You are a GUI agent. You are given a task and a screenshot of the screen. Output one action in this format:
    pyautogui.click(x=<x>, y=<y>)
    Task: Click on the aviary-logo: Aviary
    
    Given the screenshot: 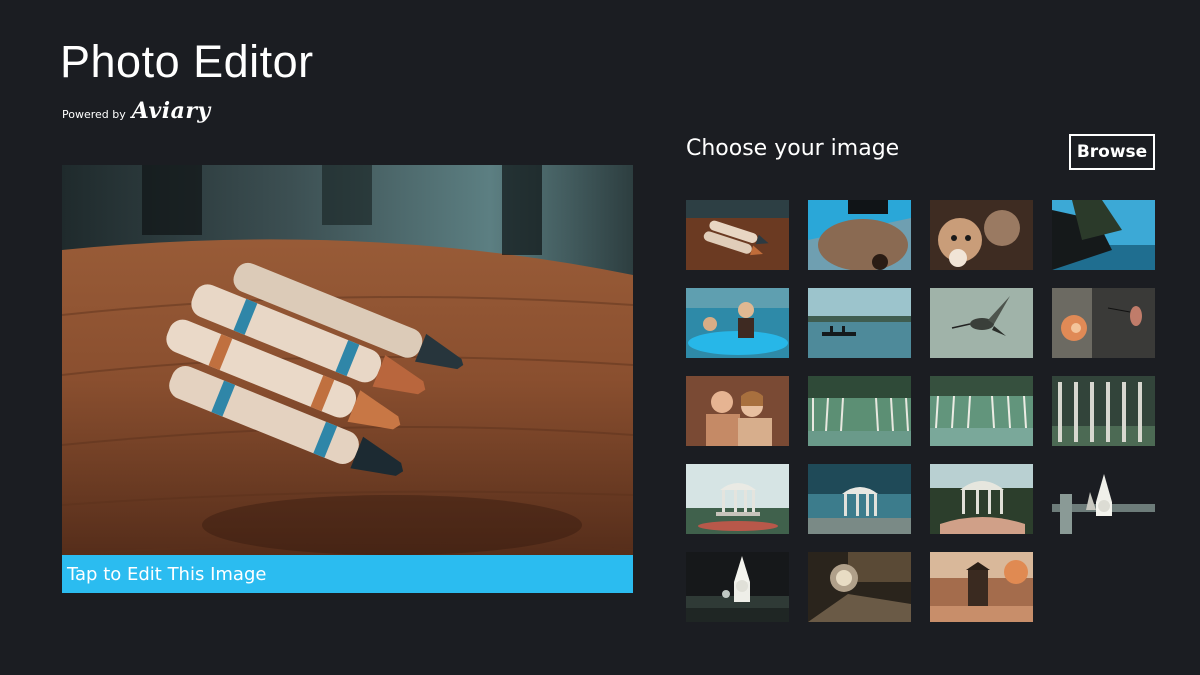 What is the action you would take?
    pyautogui.click(x=171, y=111)
    